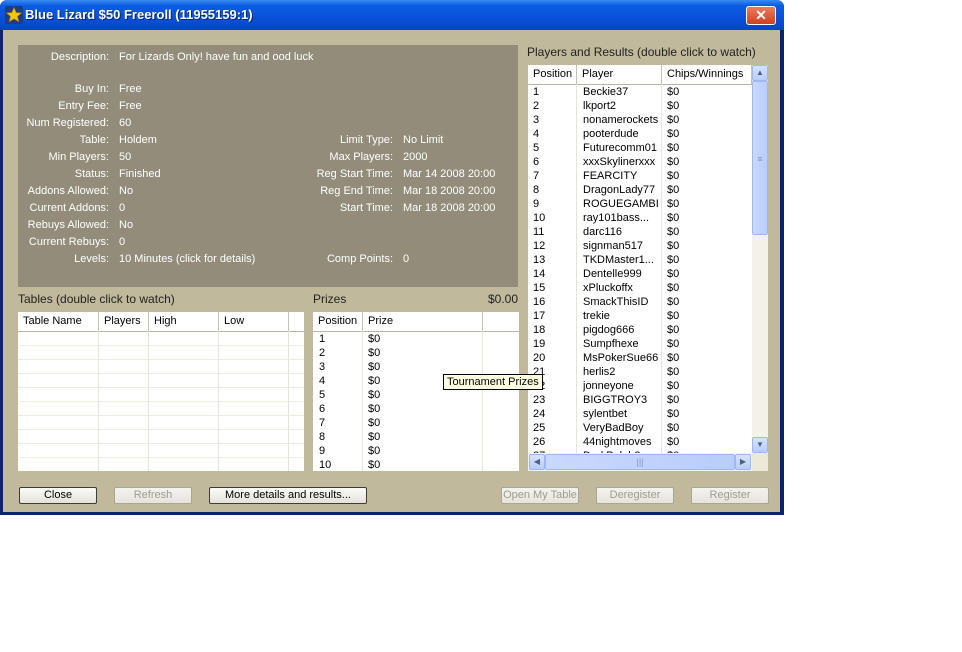 Image resolution: width=962 pixels, height=652 pixels. I want to click on entry-fee-value: Free, so click(130, 106).